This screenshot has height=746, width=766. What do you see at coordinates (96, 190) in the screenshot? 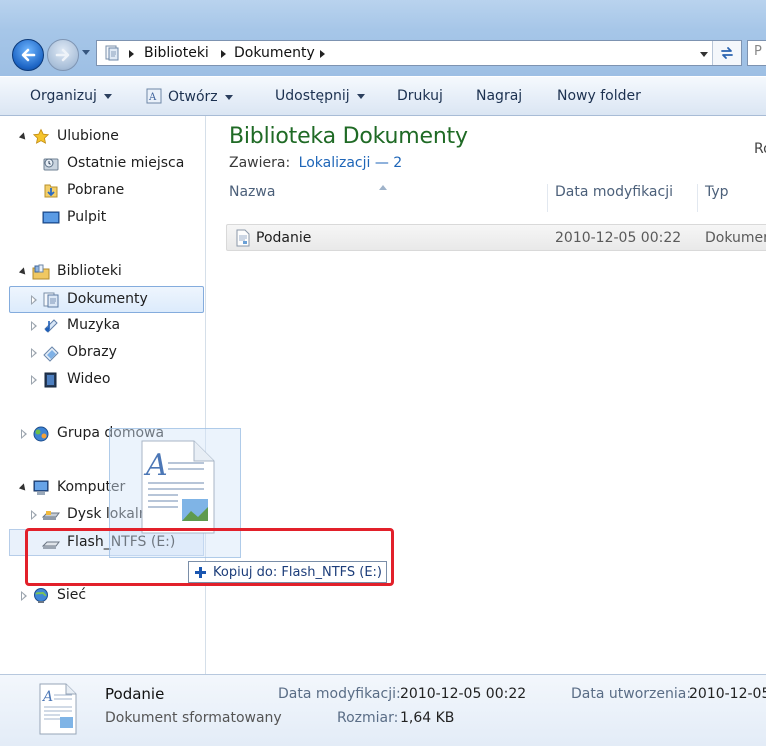
I see `nav-downloads-label: Pobrane` at bounding box center [96, 190].